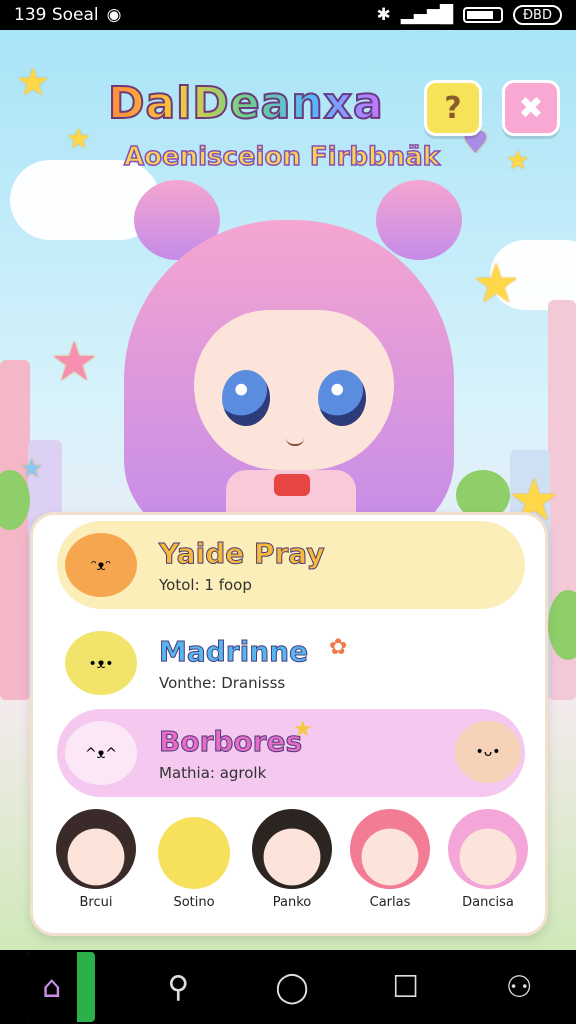 Image resolution: width=576 pixels, height=1024 pixels. Describe the element at coordinates (15, 530) in the screenshot. I see `building` at that location.